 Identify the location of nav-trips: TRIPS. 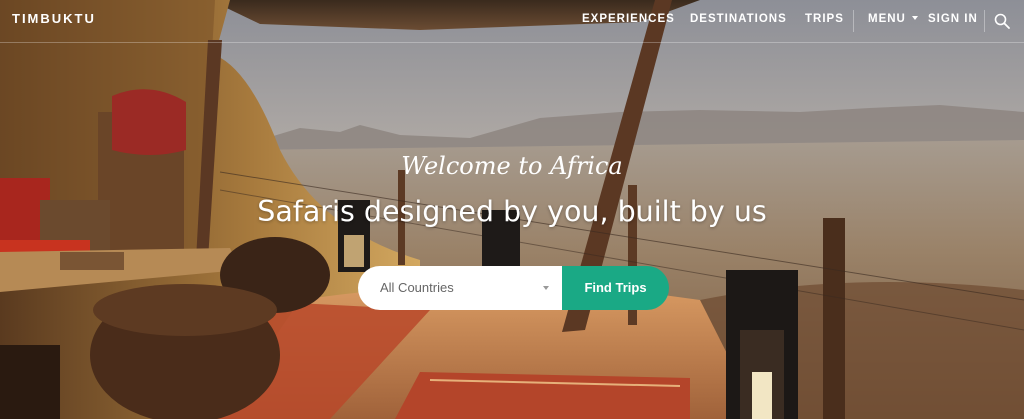
(824, 19).